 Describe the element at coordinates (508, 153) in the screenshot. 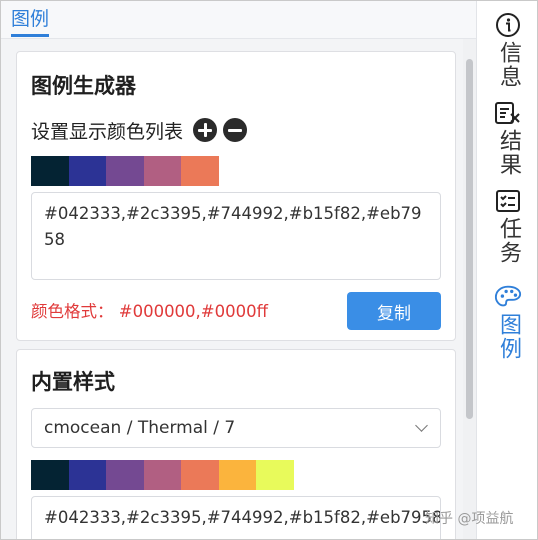

I see `sidebar-item-label: 结果` at that location.